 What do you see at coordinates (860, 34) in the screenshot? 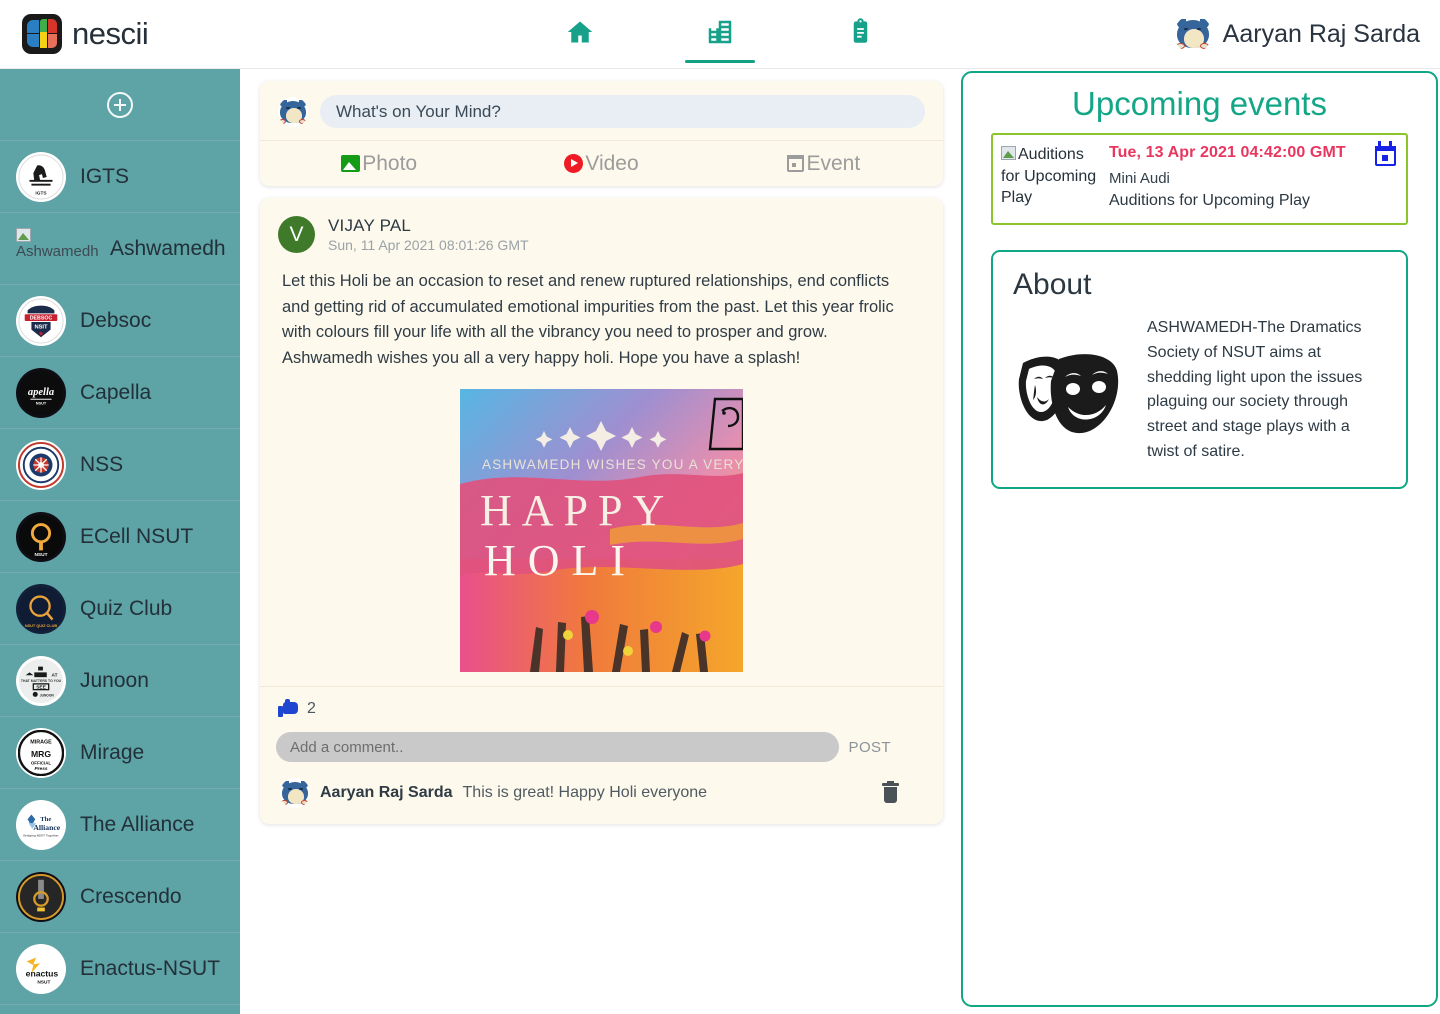
I see `nav-notices` at bounding box center [860, 34].